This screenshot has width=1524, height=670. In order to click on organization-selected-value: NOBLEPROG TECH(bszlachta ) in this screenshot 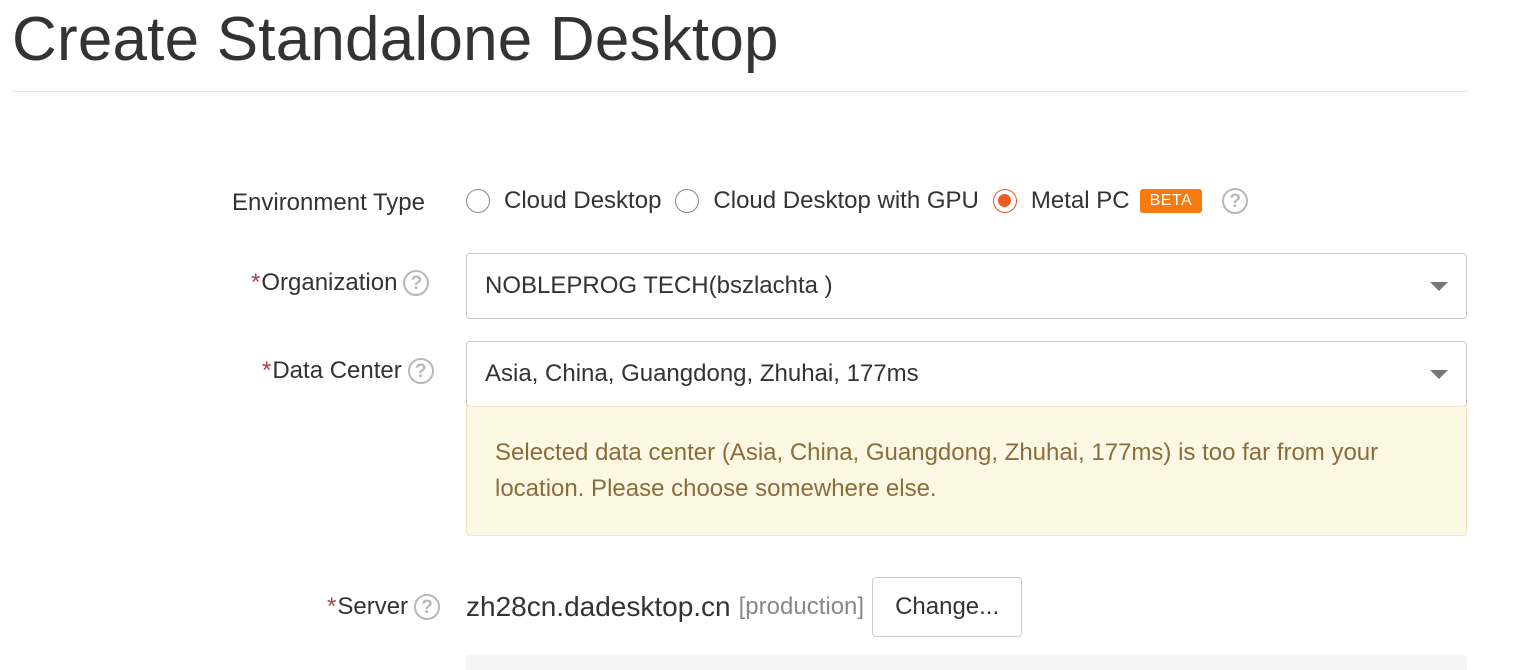, I will do `click(659, 285)`.